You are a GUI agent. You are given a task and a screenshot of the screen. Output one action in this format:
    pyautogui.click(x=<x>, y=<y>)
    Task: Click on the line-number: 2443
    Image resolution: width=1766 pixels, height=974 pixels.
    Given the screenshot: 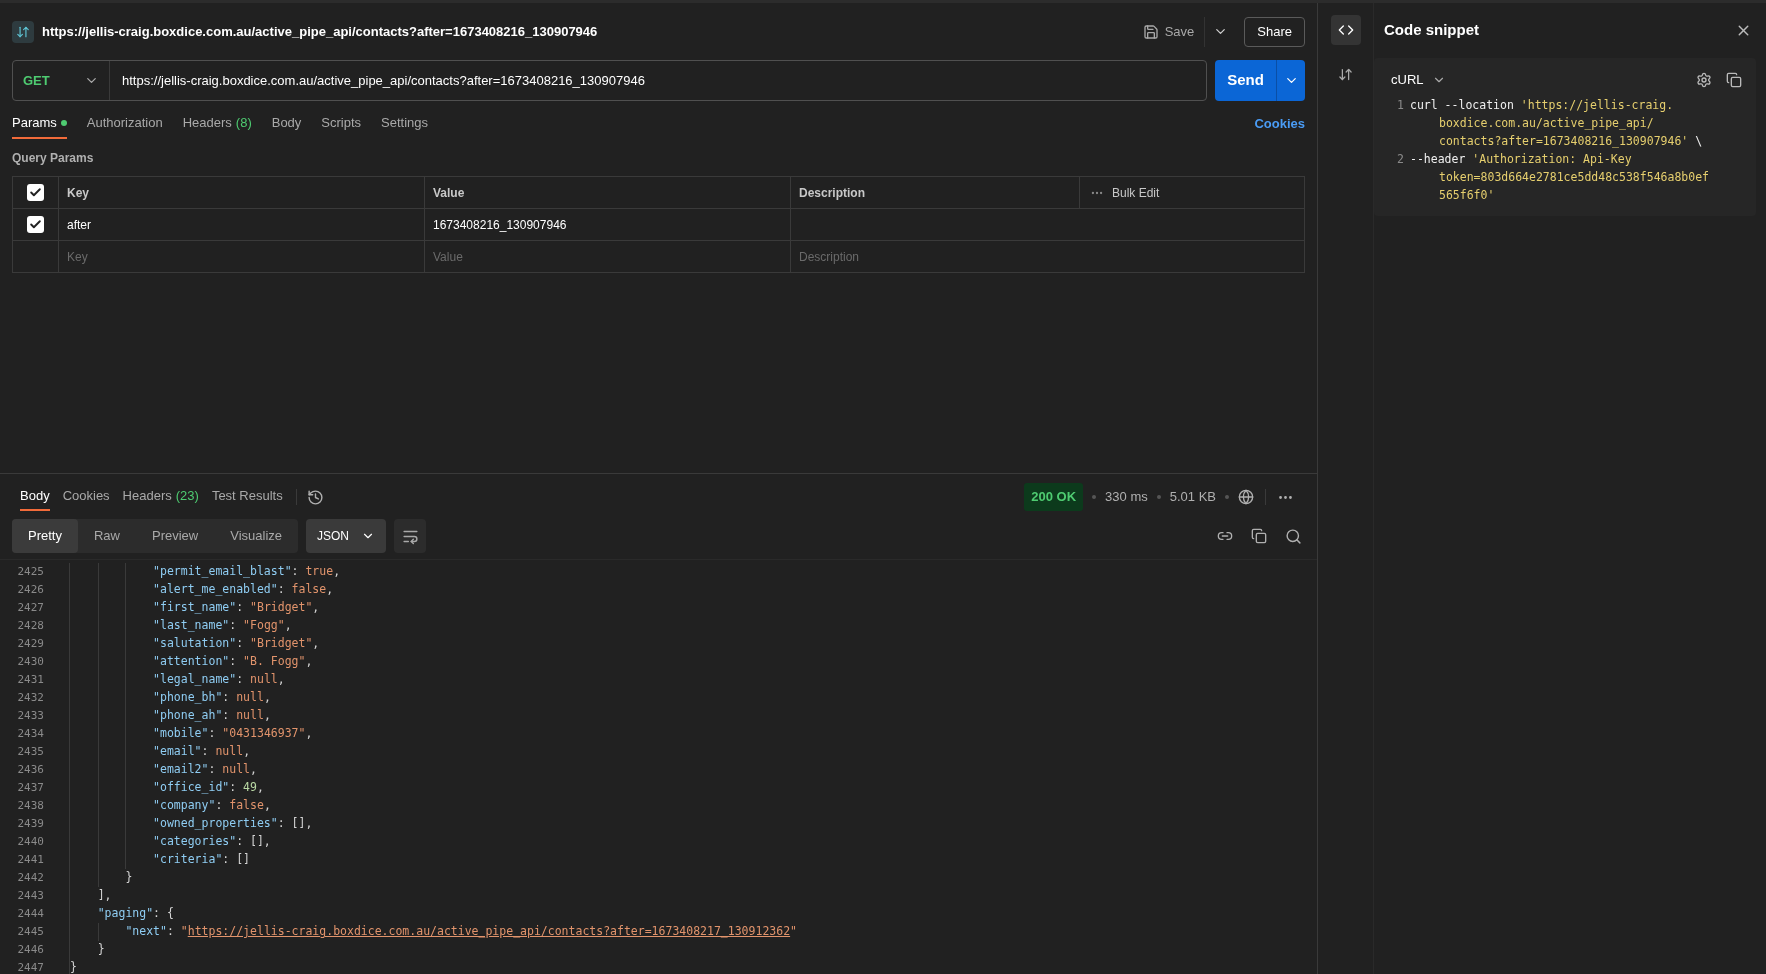 What is the action you would take?
    pyautogui.click(x=30, y=895)
    